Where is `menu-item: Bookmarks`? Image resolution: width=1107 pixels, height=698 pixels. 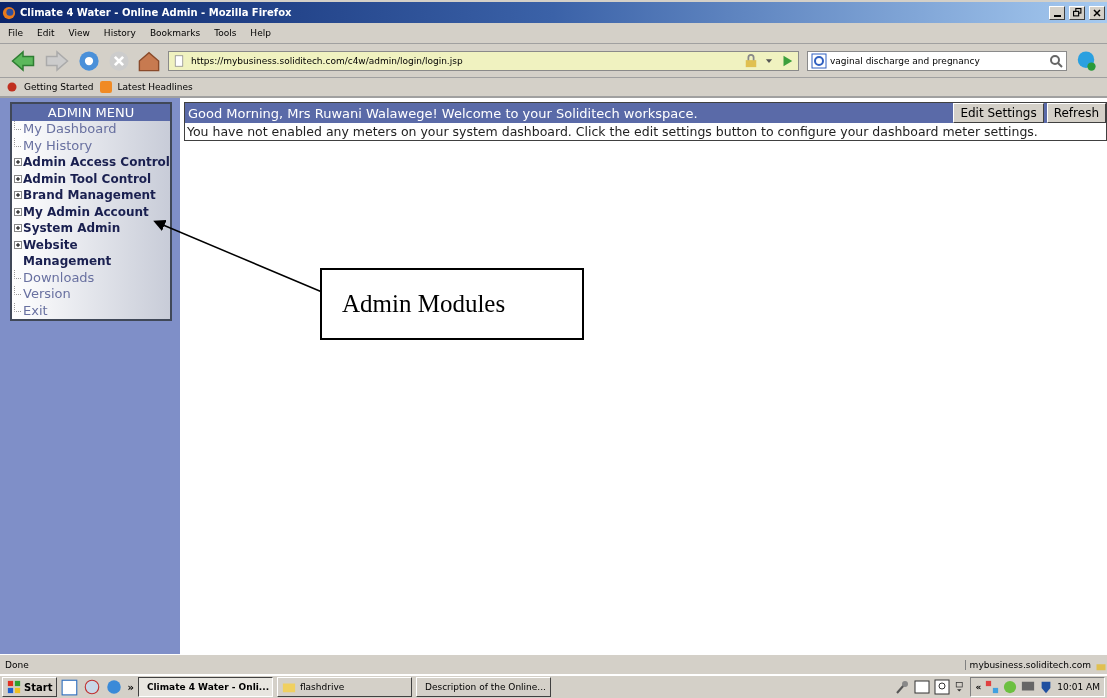 menu-item: Bookmarks is located at coordinates (175, 33).